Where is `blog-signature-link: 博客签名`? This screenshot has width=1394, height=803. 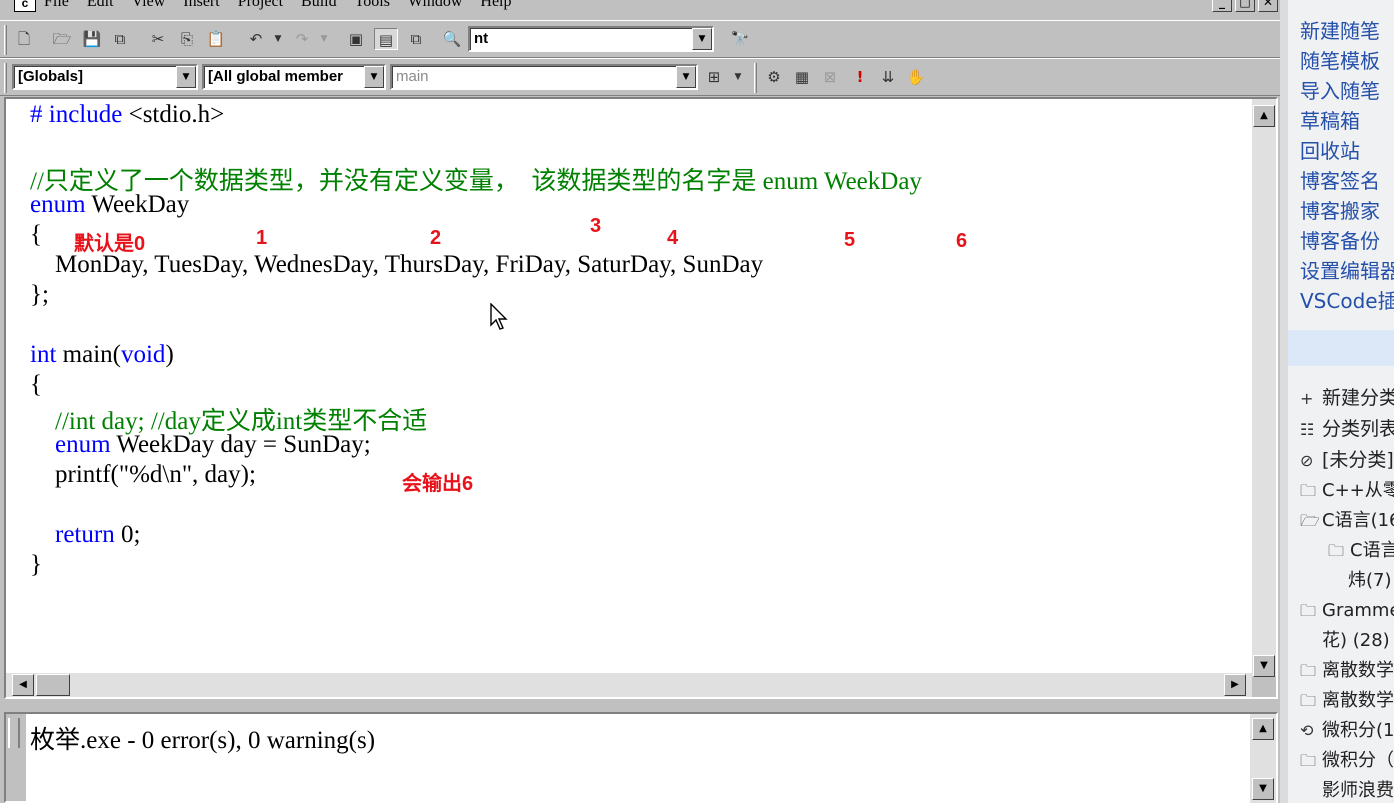
blog-signature-link: 博客签名 is located at coordinates (1347, 181).